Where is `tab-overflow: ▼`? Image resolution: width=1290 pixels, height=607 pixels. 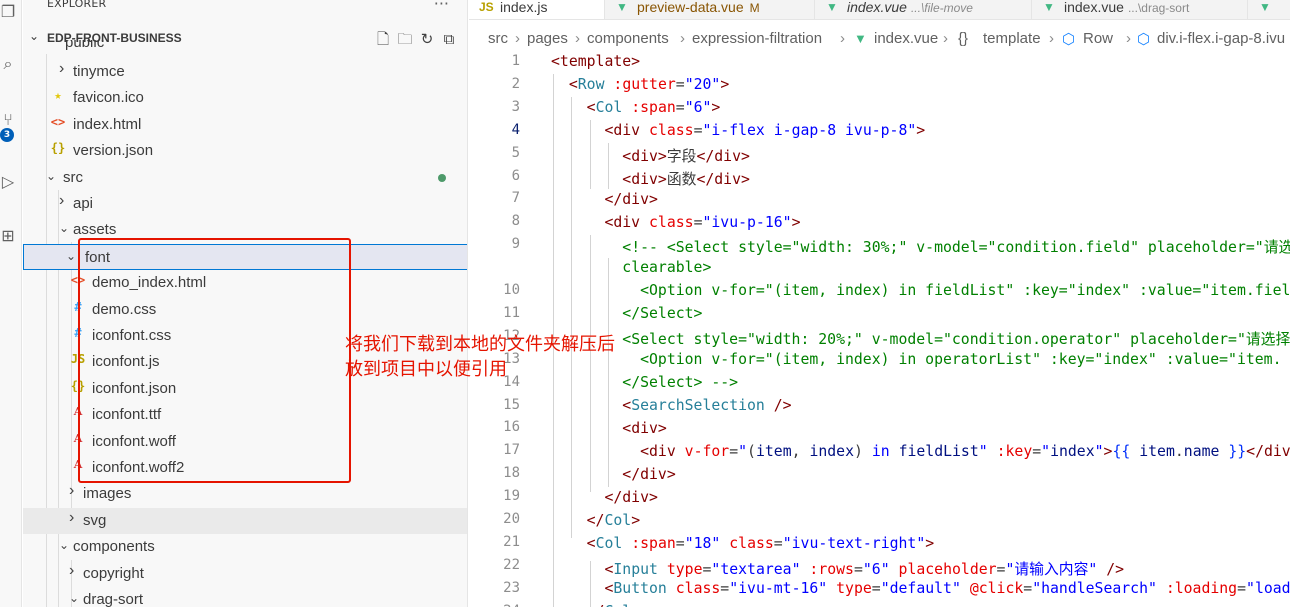 tab-overflow: ▼ is located at coordinates (1269, 9).